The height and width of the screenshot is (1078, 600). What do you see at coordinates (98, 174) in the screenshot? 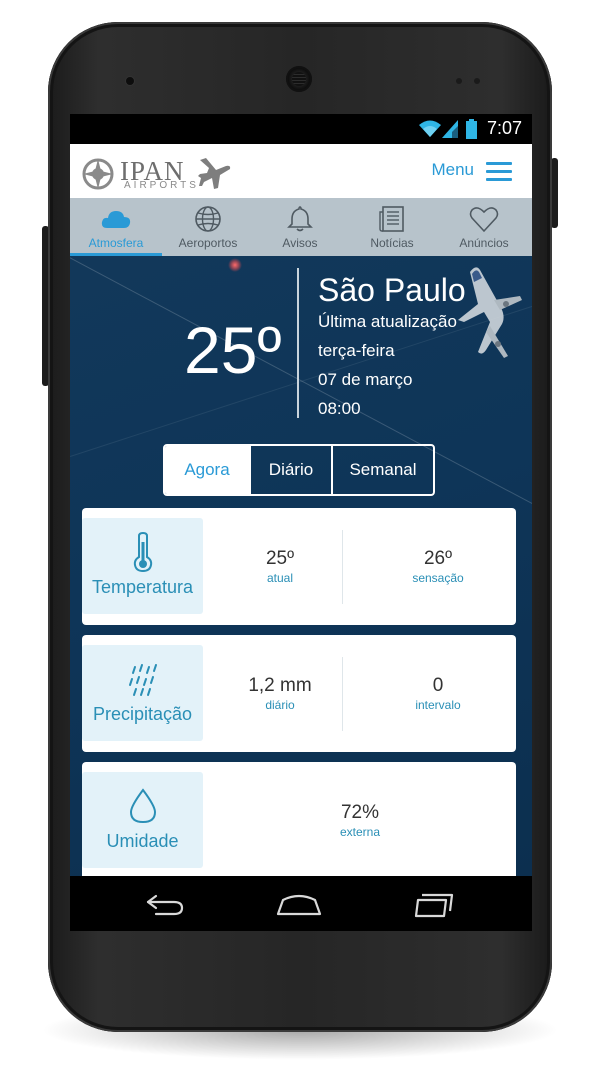
I see `logo-compass-icon` at bounding box center [98, 174].